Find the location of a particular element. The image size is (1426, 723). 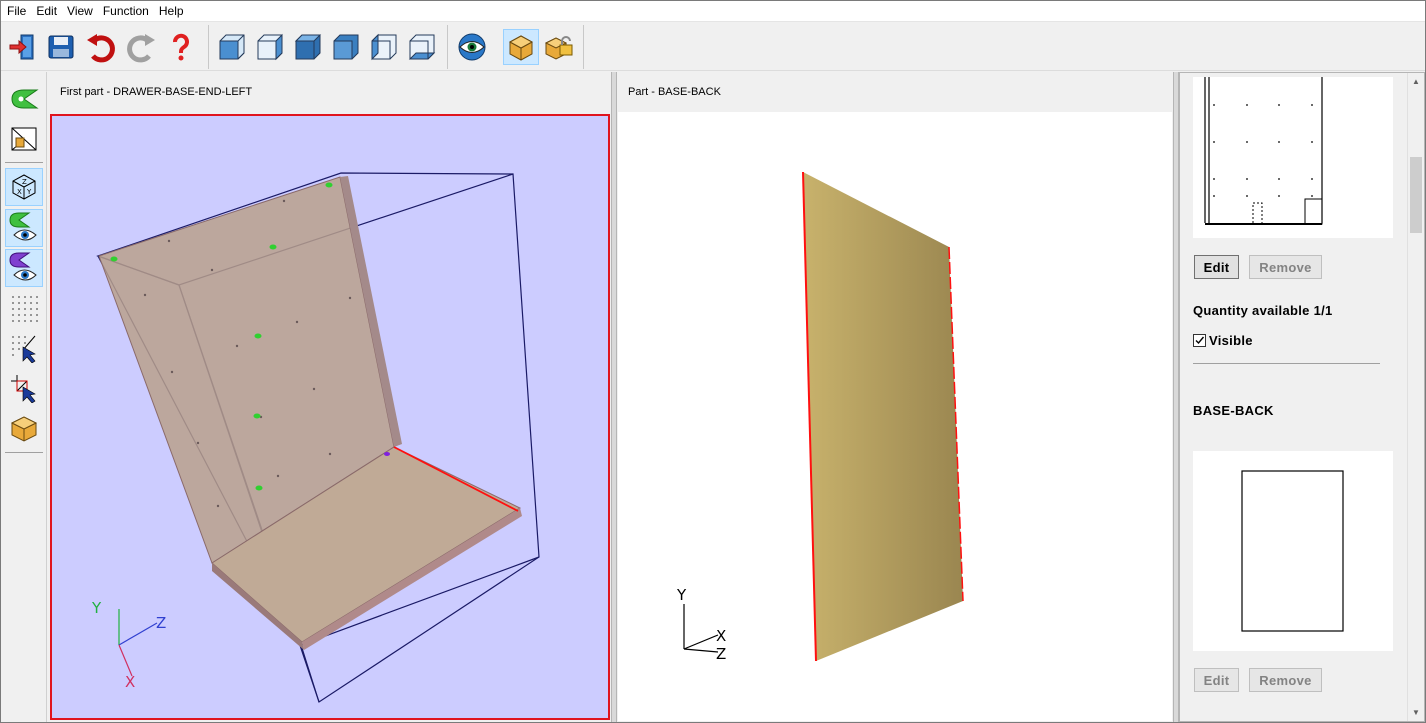

redo-icon is located at coordinates (141, 48).